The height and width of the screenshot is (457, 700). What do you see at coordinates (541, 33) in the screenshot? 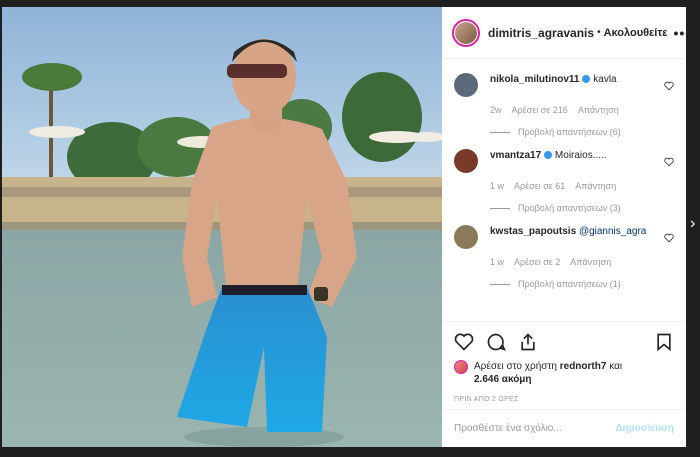
I see `author-username: dimitris_agravanis` at bounding box center [541, 33].